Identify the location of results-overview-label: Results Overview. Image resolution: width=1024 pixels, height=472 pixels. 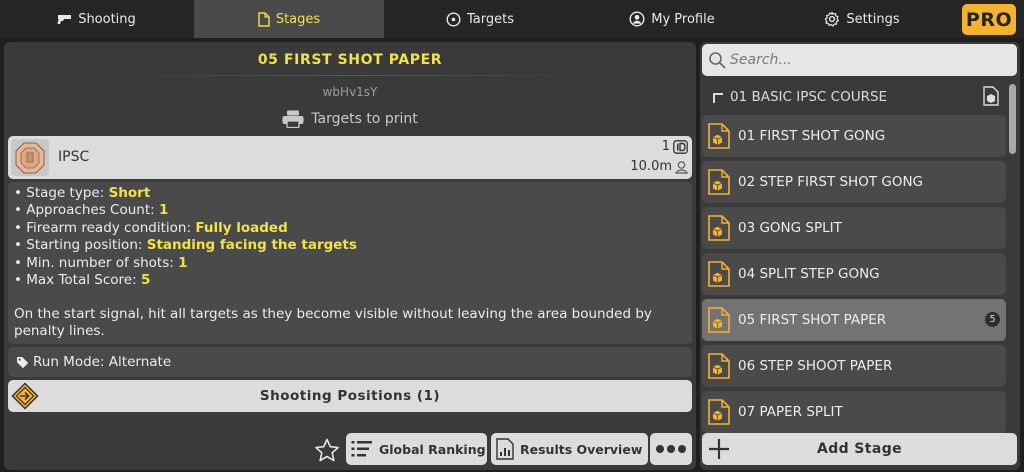
(581, 449).